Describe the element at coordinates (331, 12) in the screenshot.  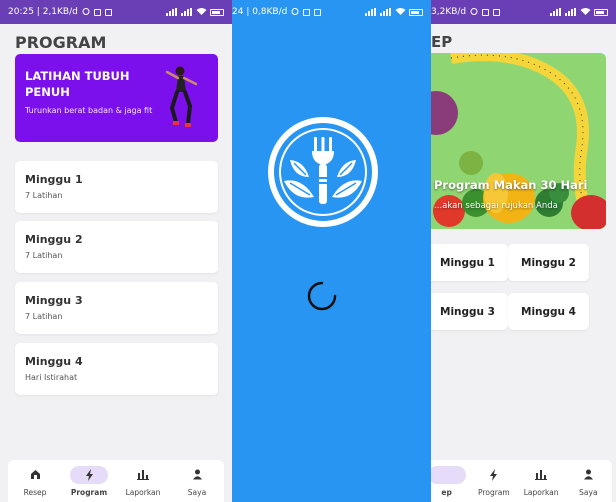
I see `status-bar: 24 | 0,8KB/d` at that location.